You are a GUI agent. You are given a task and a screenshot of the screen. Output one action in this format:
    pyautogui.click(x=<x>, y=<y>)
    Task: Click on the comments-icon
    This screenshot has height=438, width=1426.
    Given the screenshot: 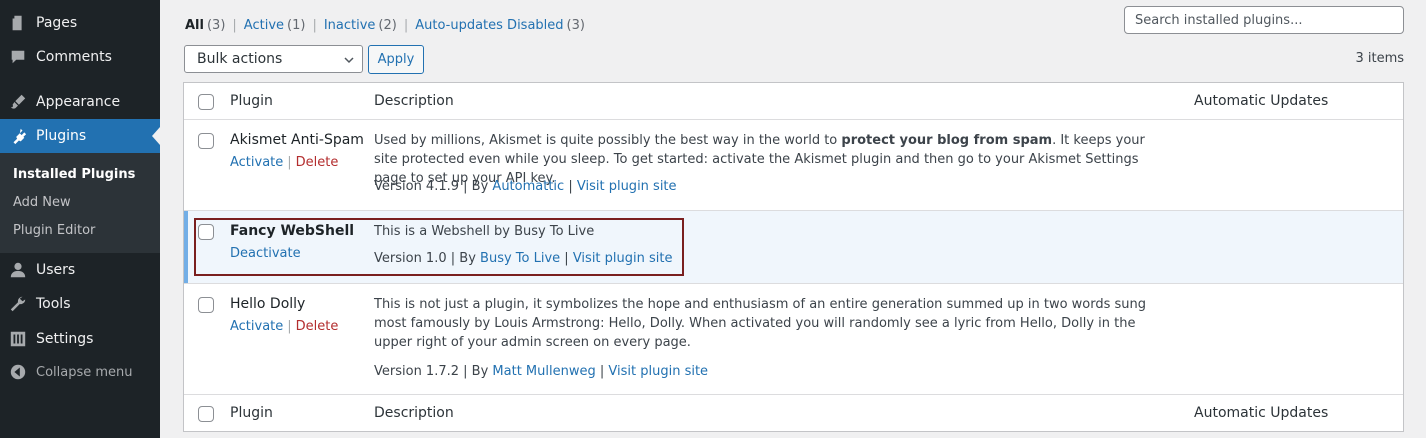 What is the action you would take?
    pyautogui.click(x=18, y=57)
    